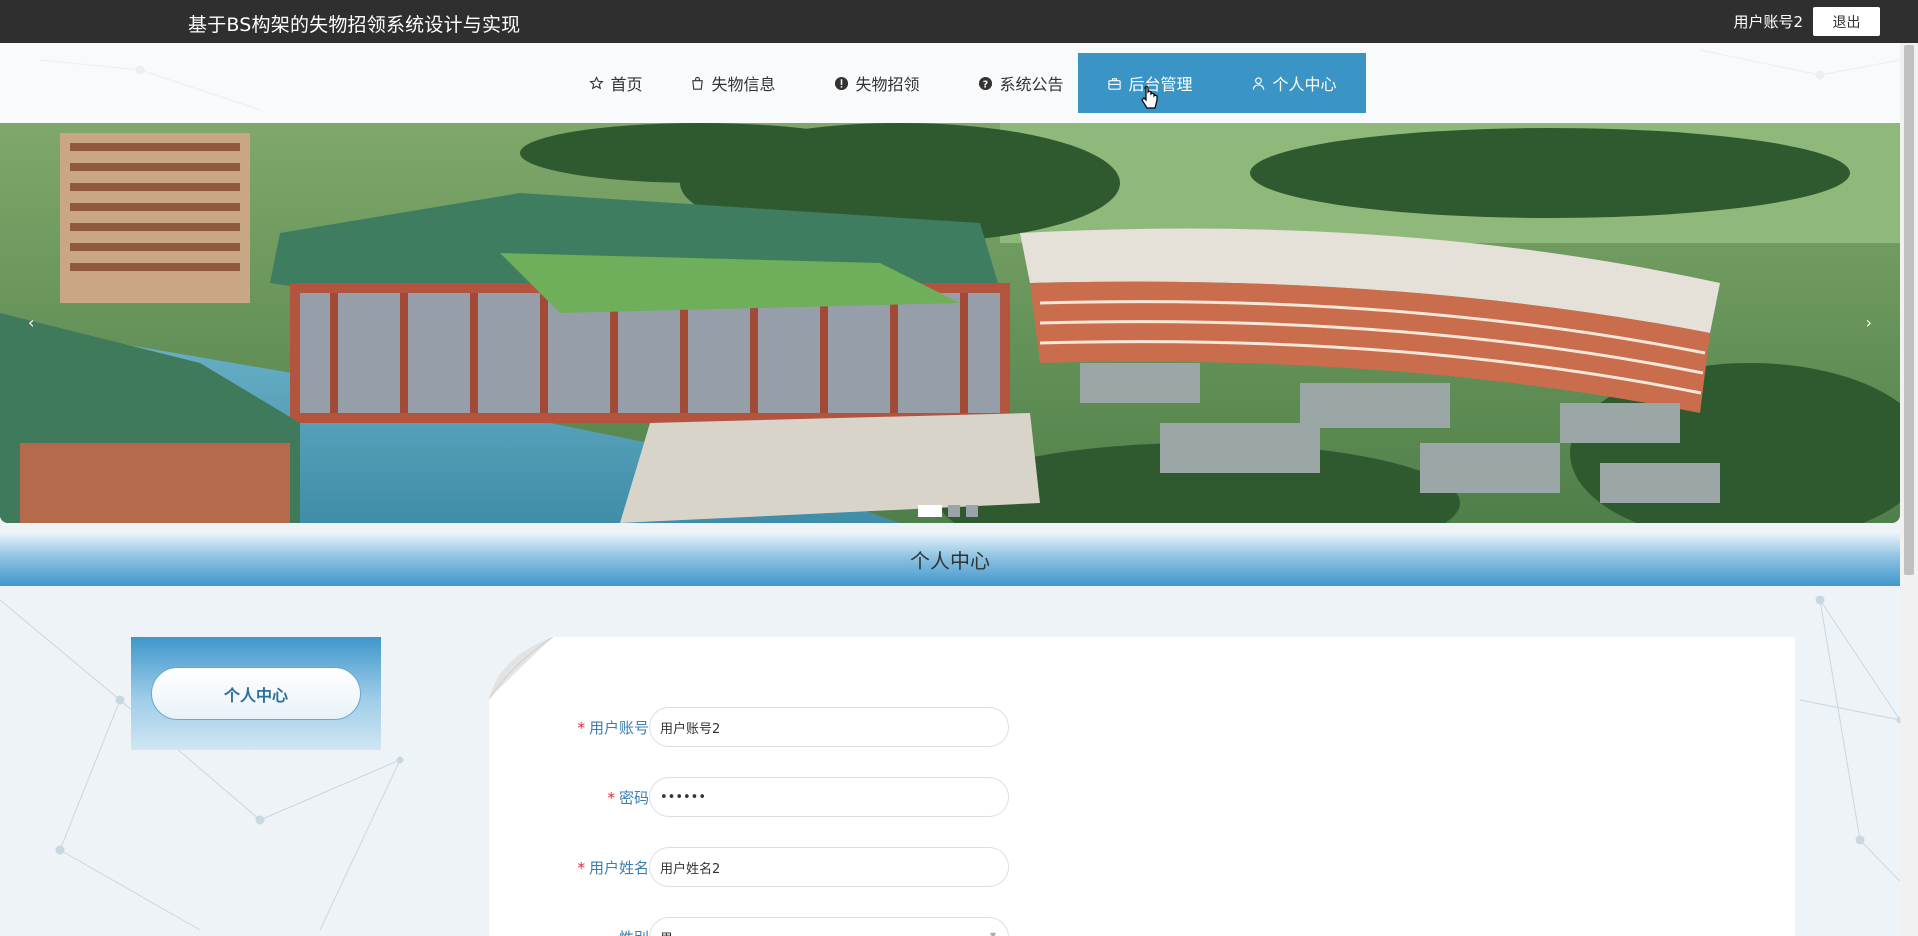 The height and width of the screenshot is (936, 1918). I want to click on nav-item-label: 失物信息, so click(743, 84).